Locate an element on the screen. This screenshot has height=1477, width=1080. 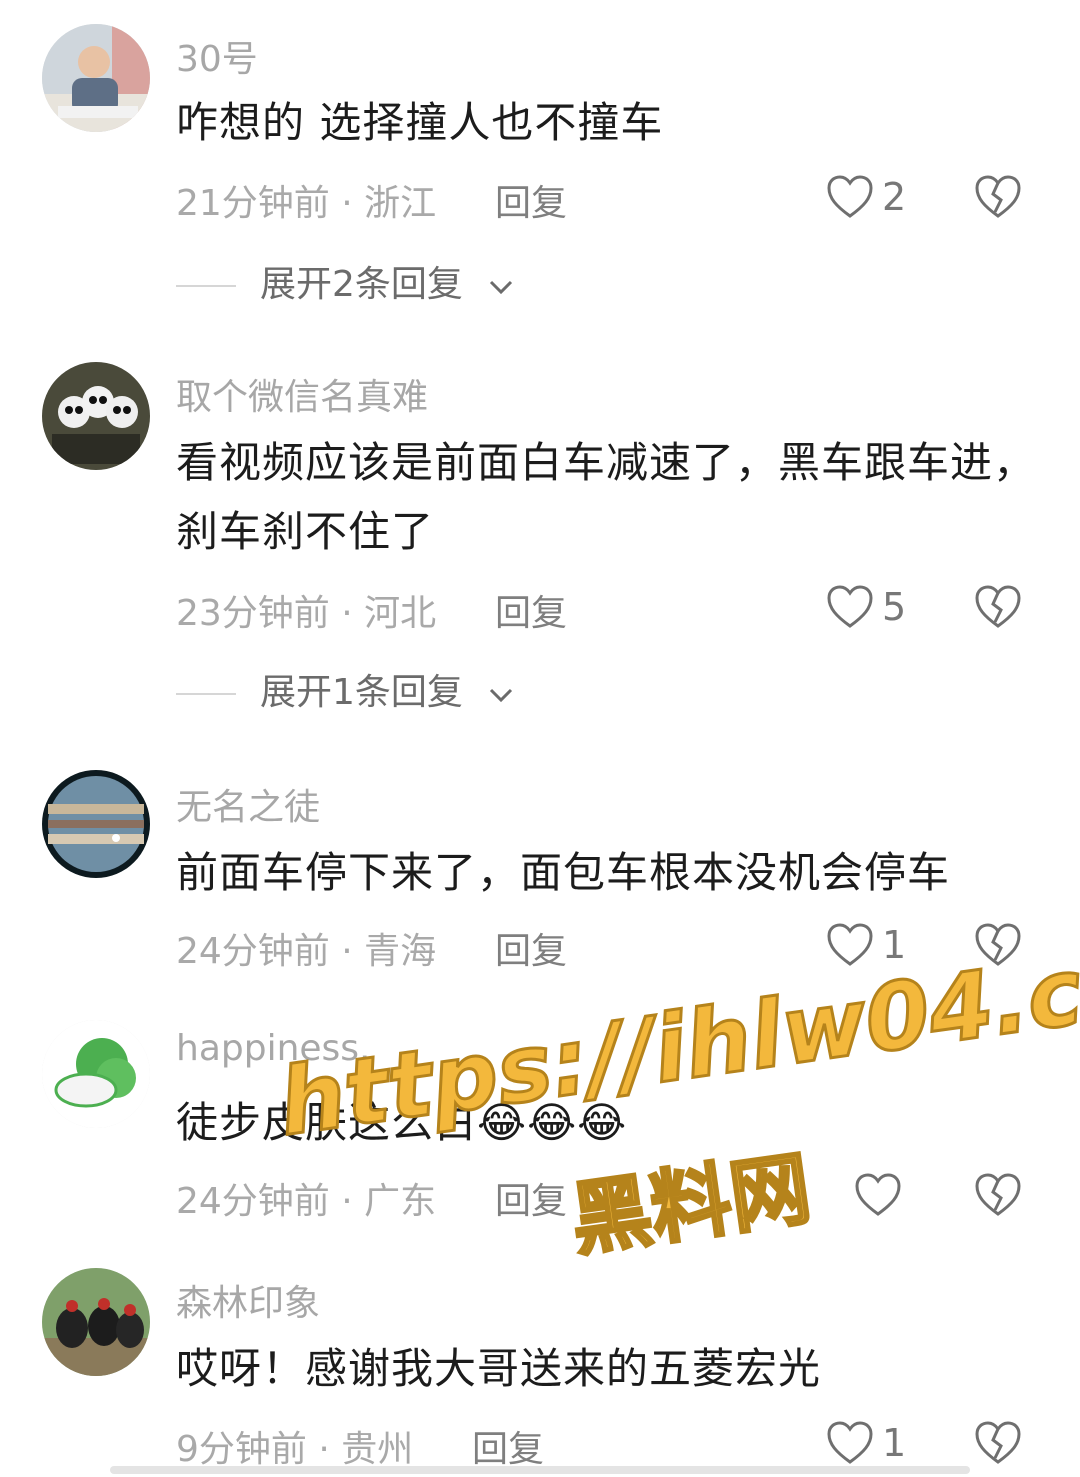
expand-replies-button: 展开1条回复 is located at coordinates (426, 693).